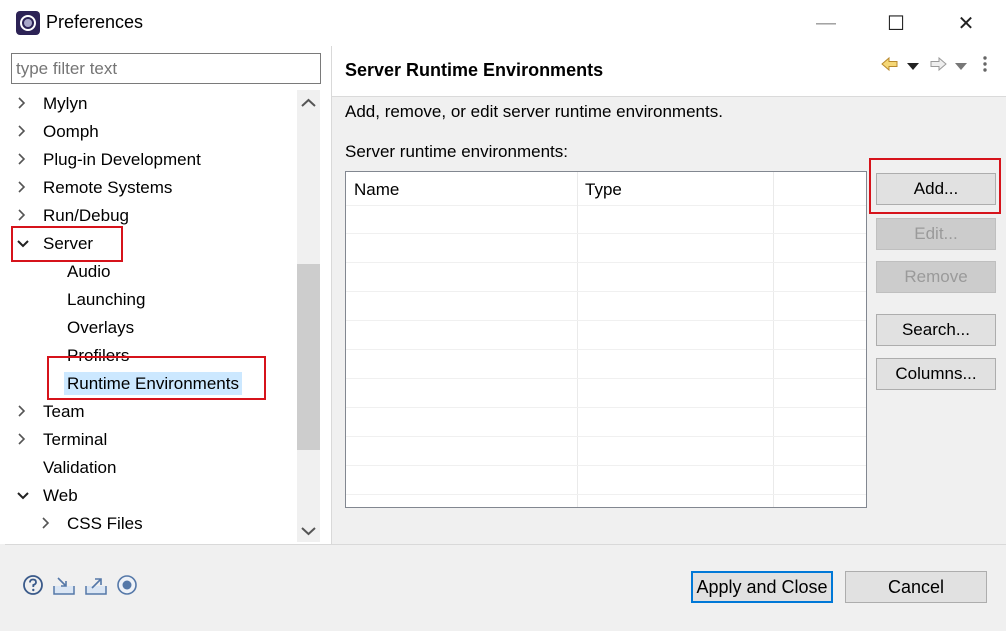 This screenshot has width=1006, height=631. I want to click on apply-and-close-button: Apply and Close, so click(762, 587).